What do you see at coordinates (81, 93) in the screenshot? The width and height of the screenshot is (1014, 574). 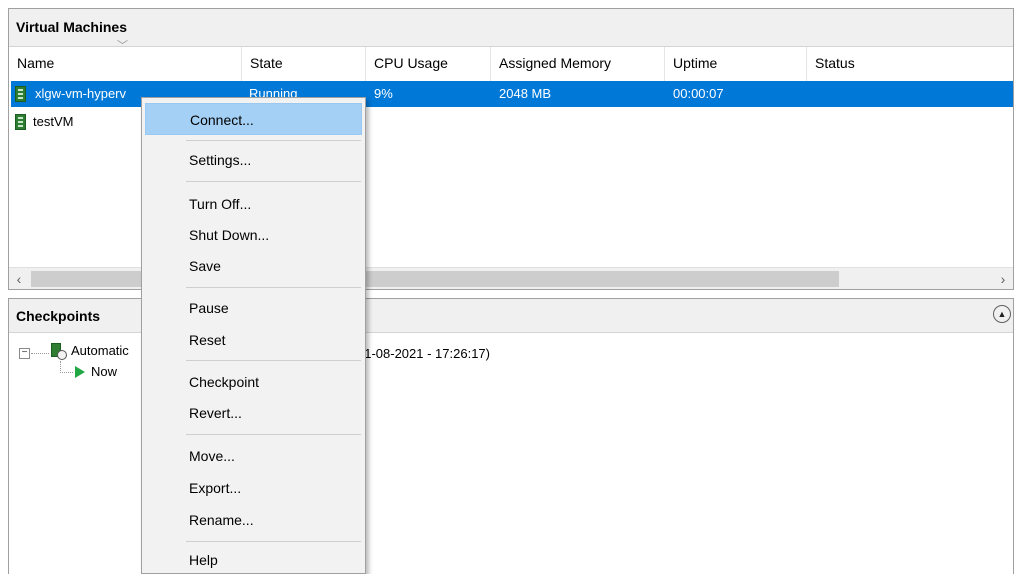 I see `vm-name: xlgw-vm-hyperv` at bounding box center [81, 93].